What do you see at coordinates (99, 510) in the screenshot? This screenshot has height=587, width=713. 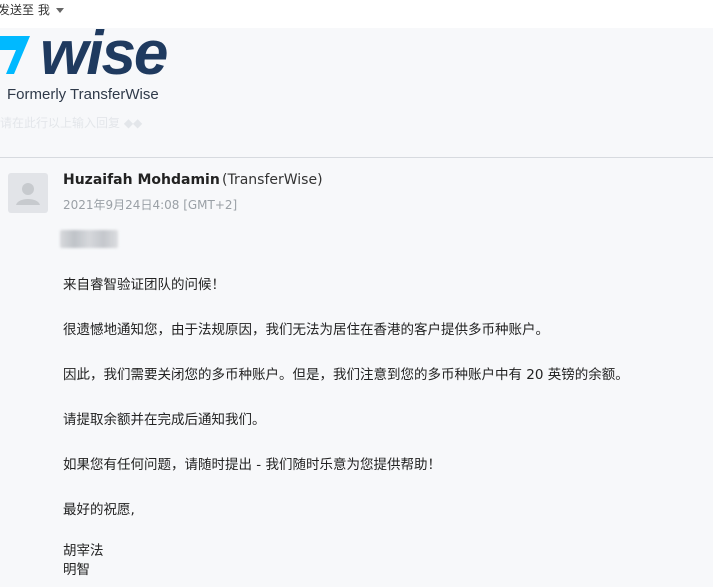 I see `closing: 最好的祝愿,` at bounding box center [99, 510].